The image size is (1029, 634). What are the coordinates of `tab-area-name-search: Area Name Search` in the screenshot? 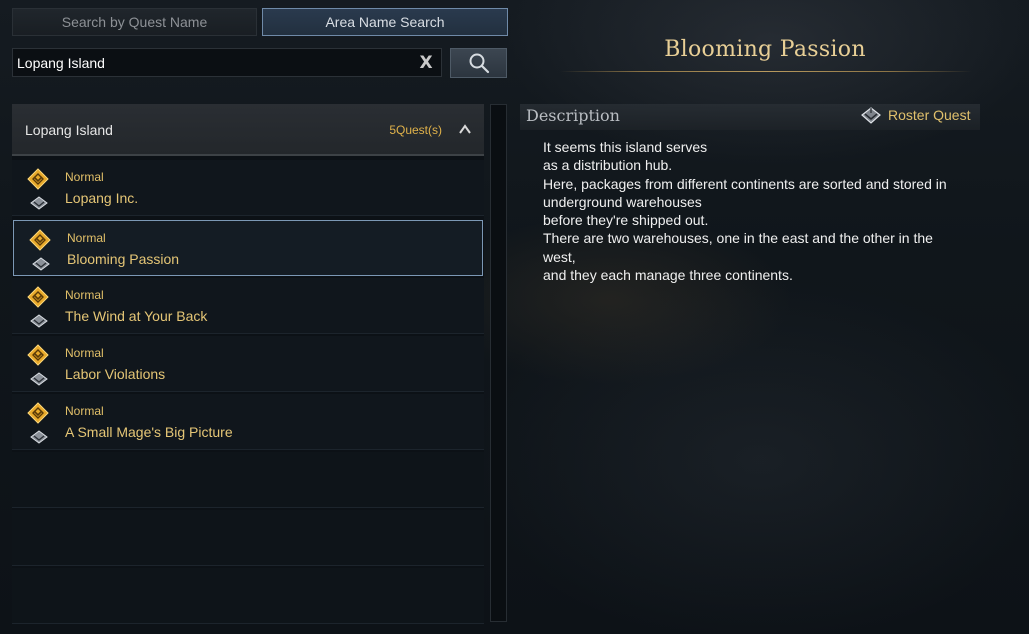 It's located at (385, 22).